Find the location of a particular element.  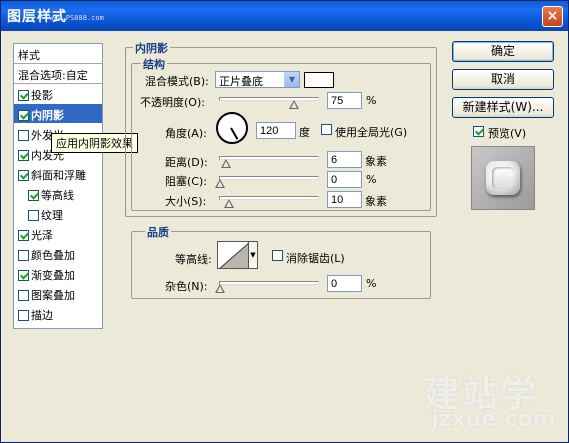

style-list-item-label: 斜面和浮雕 is located at coordinates (58, 175).